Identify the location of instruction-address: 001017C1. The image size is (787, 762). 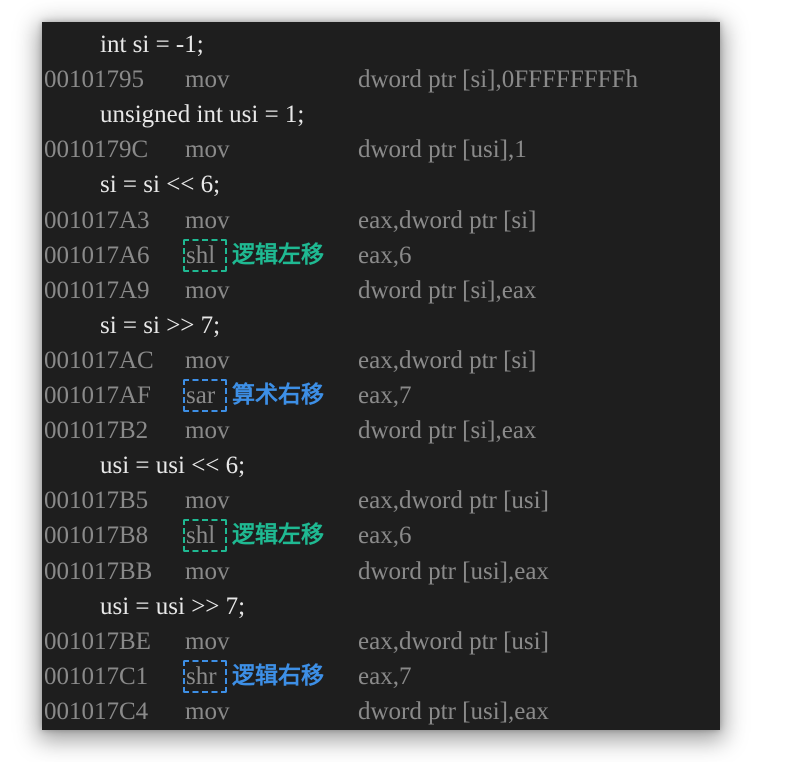
(96, 676).